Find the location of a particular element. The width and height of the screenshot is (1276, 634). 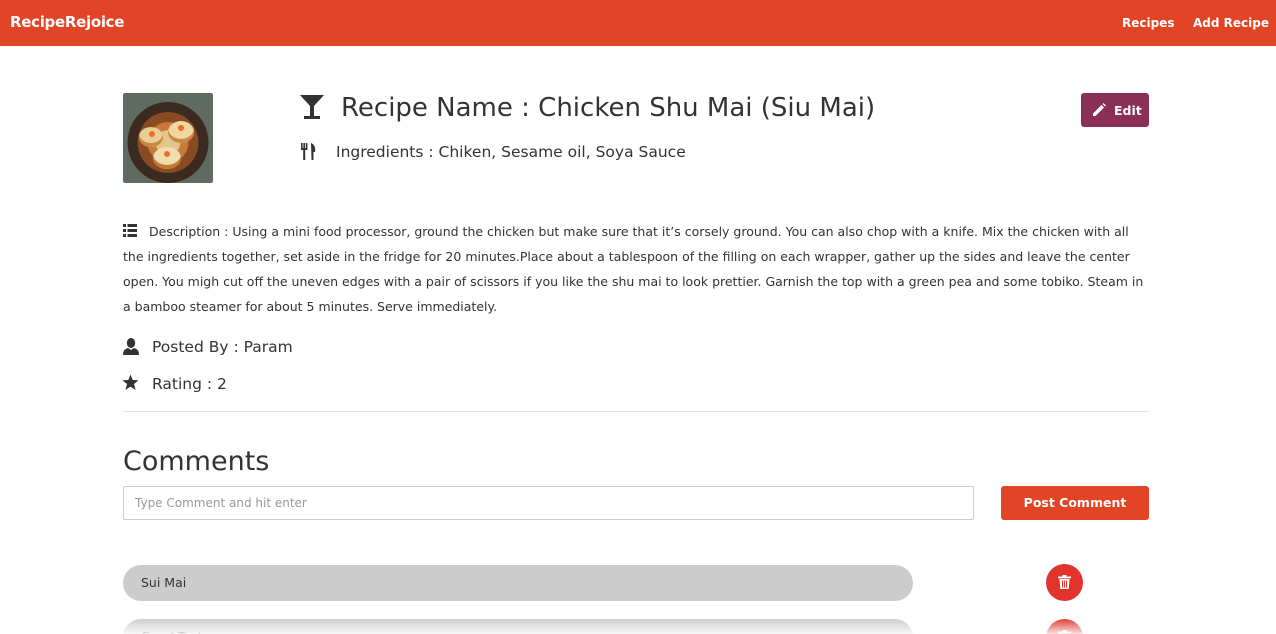

brand-logo: RecipeRejoice is located at coordinates (67, 22).